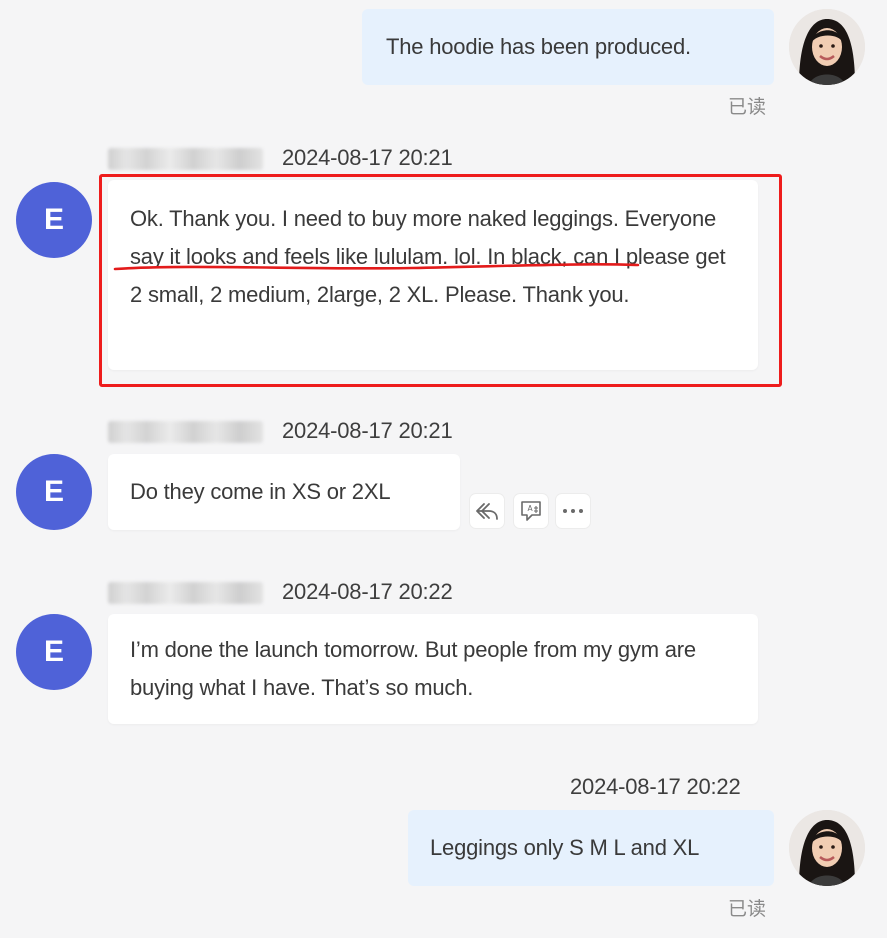 The height and width of the screenshot is (938, 887). I want to click on more-options-button, so click(573, 511).